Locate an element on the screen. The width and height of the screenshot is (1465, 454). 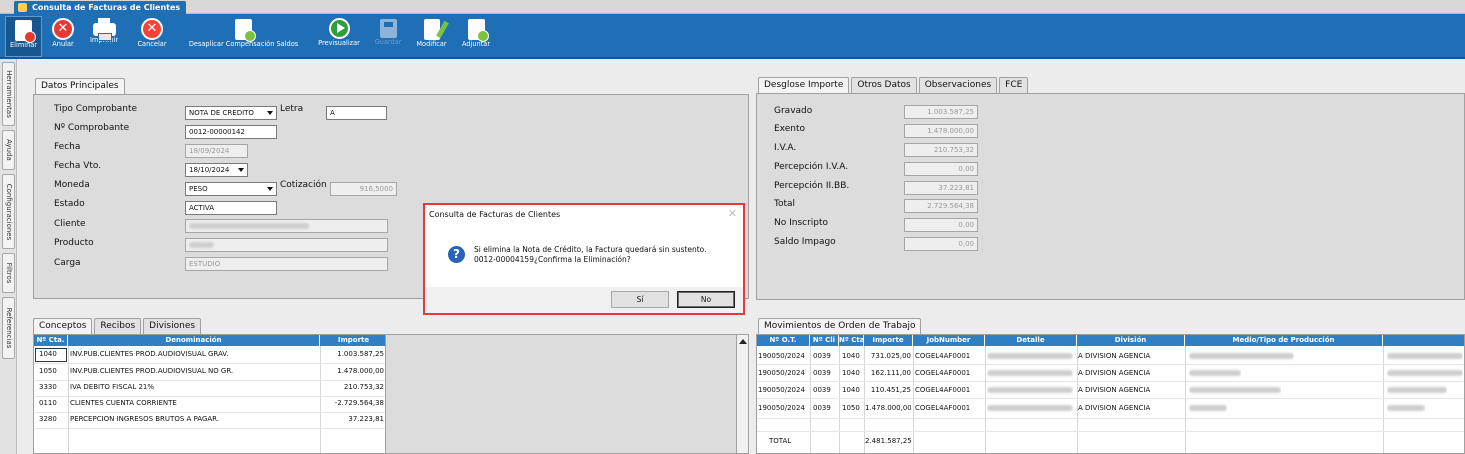
table-cell: 3330 is located at coordinates (48, 387).